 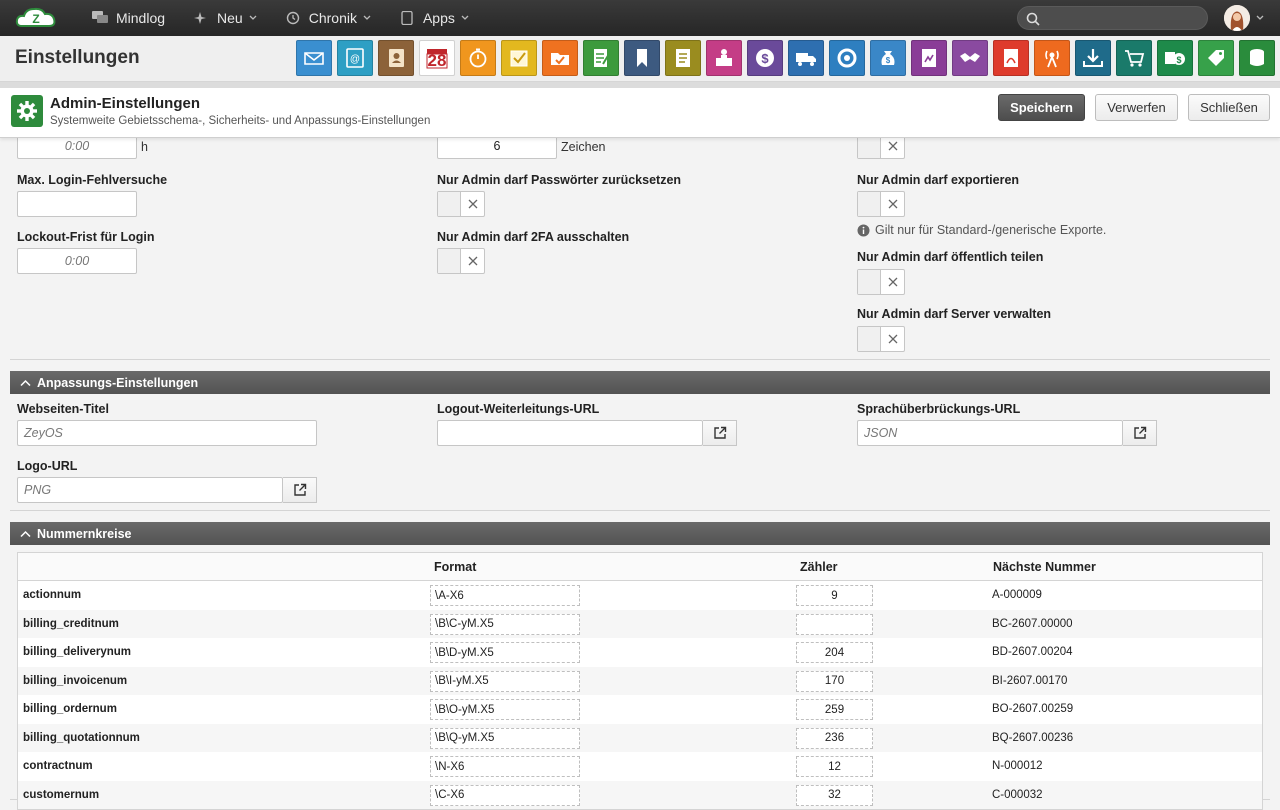 I want to click on format-input: \B\D-yM.X5, so click(x=505, y=652).